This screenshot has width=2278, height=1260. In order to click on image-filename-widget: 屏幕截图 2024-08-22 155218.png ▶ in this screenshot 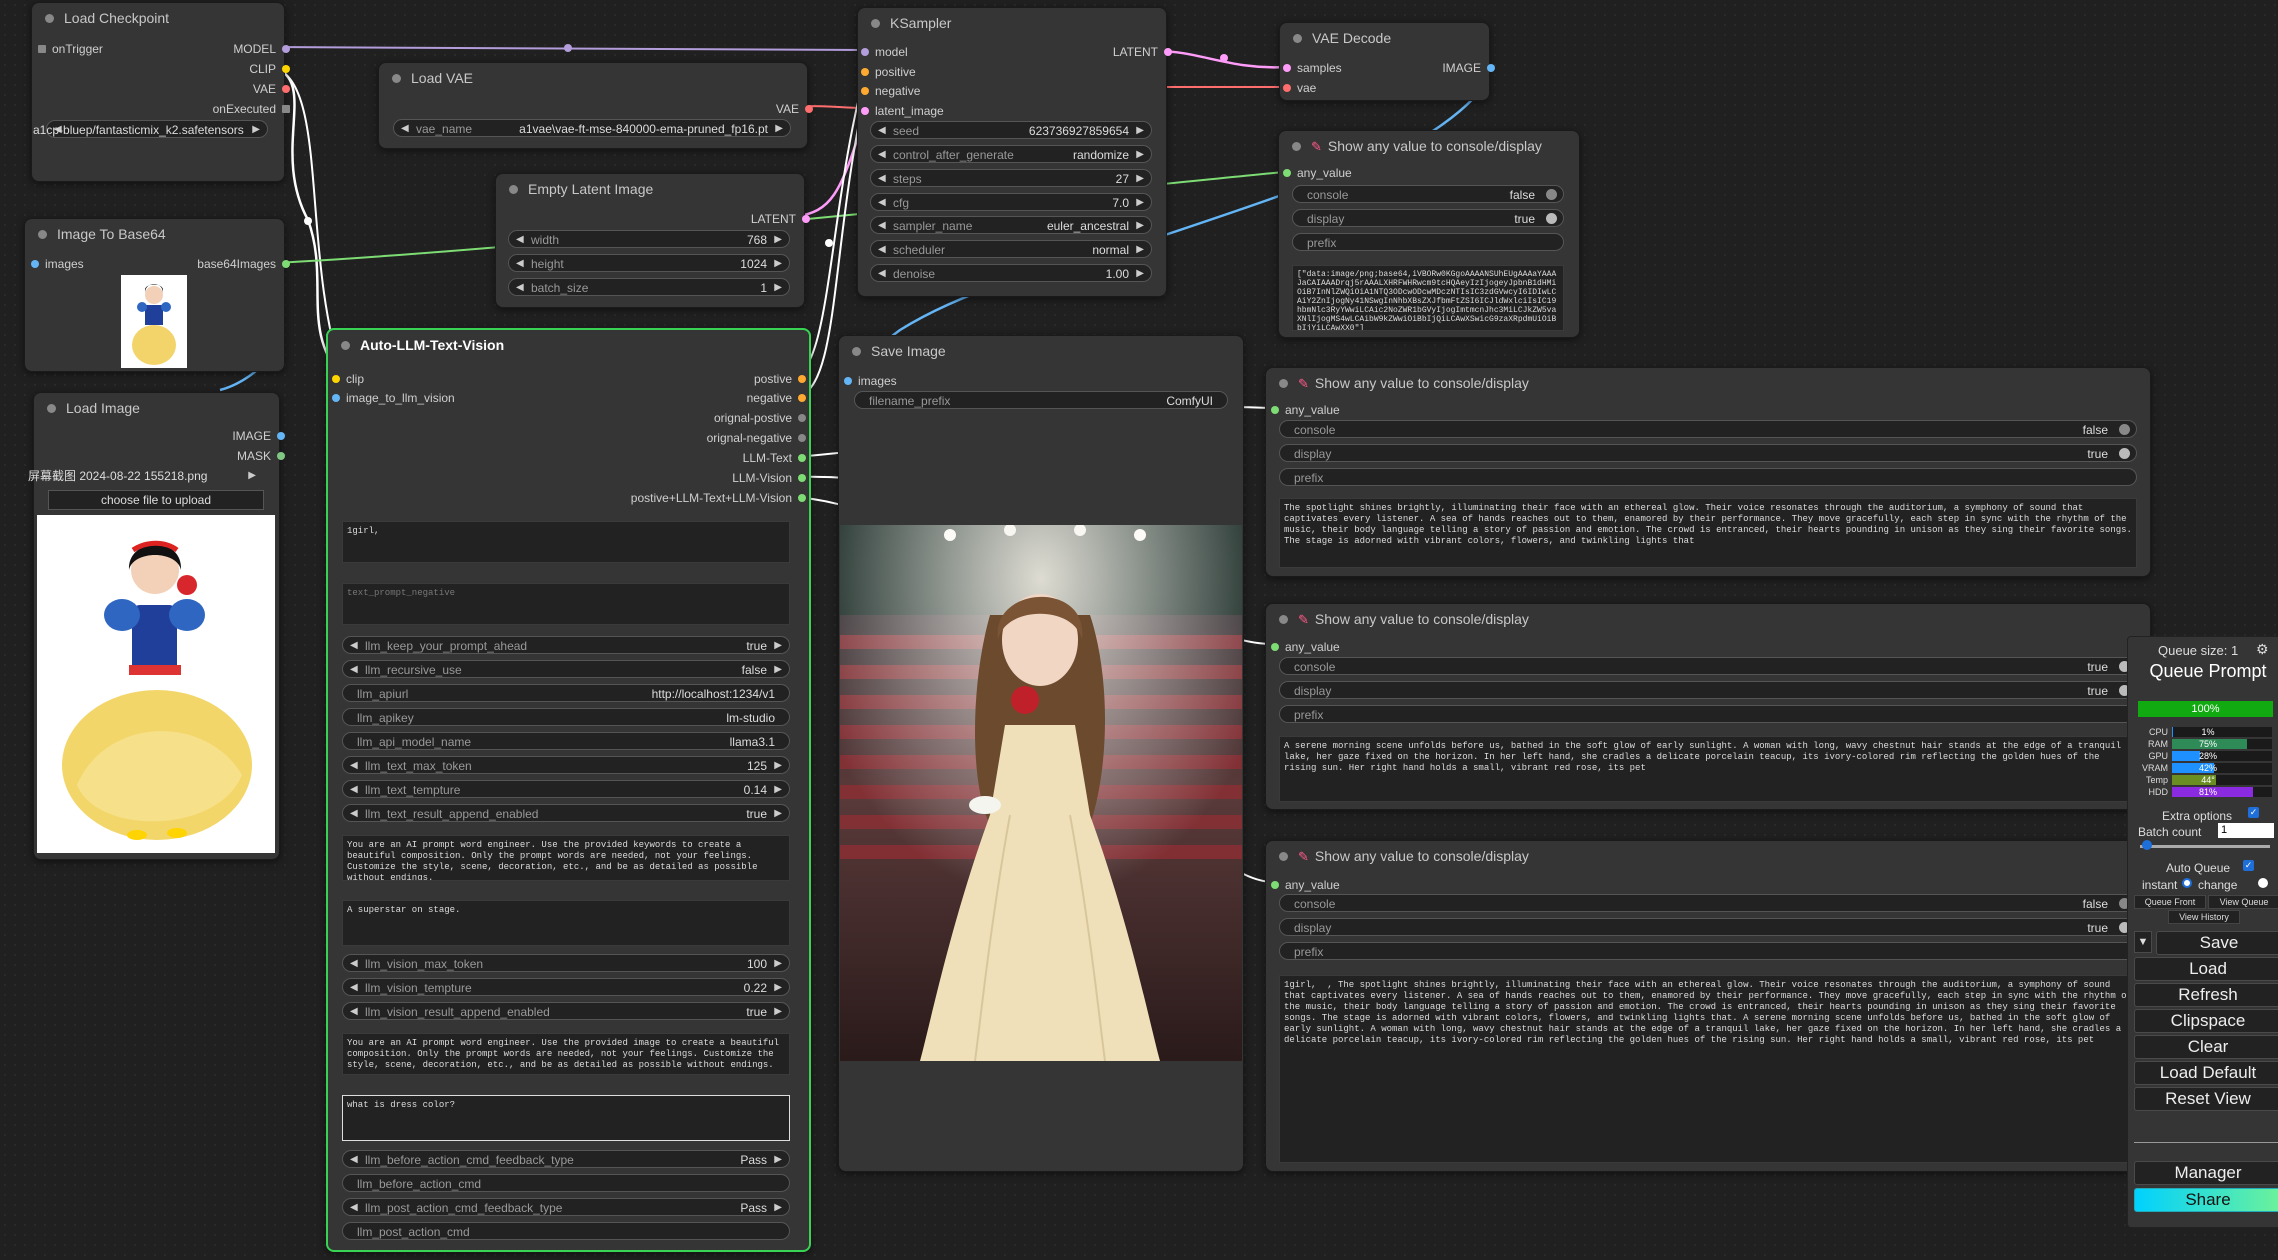, I will do `click(145, 476)`.